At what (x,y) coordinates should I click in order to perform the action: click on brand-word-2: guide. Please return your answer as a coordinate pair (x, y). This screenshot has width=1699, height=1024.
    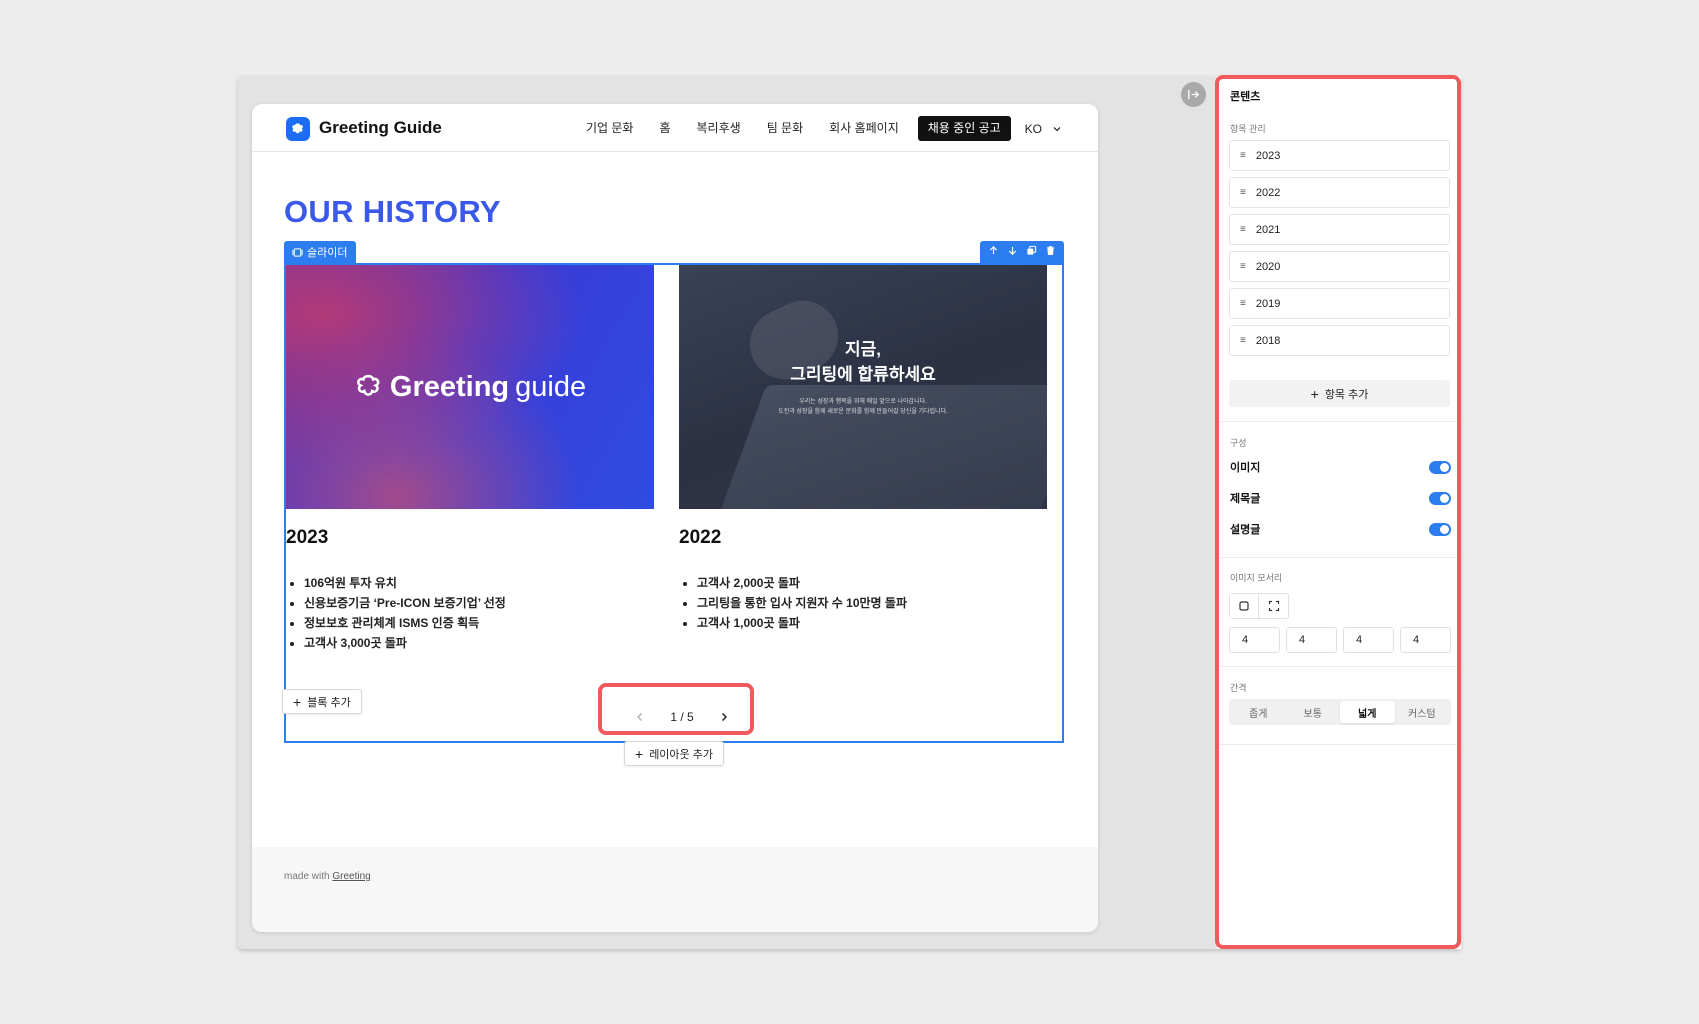
    Looking at the image, I should click on (551, 386).